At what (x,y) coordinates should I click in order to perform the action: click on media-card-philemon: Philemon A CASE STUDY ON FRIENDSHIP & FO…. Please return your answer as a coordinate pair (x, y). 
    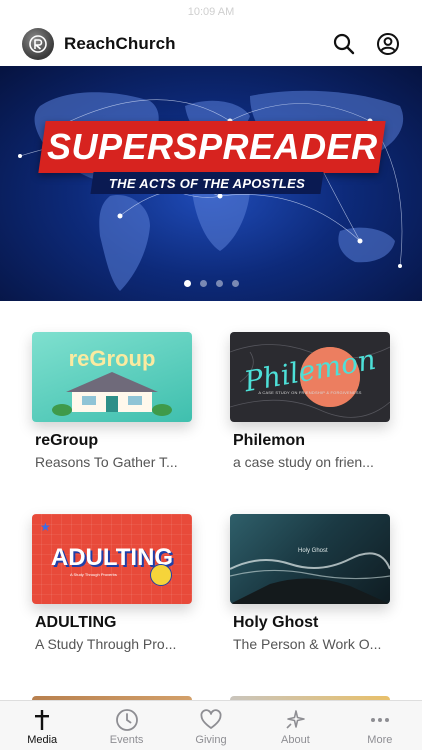
    Looking at the image, I should click on (310, 401).